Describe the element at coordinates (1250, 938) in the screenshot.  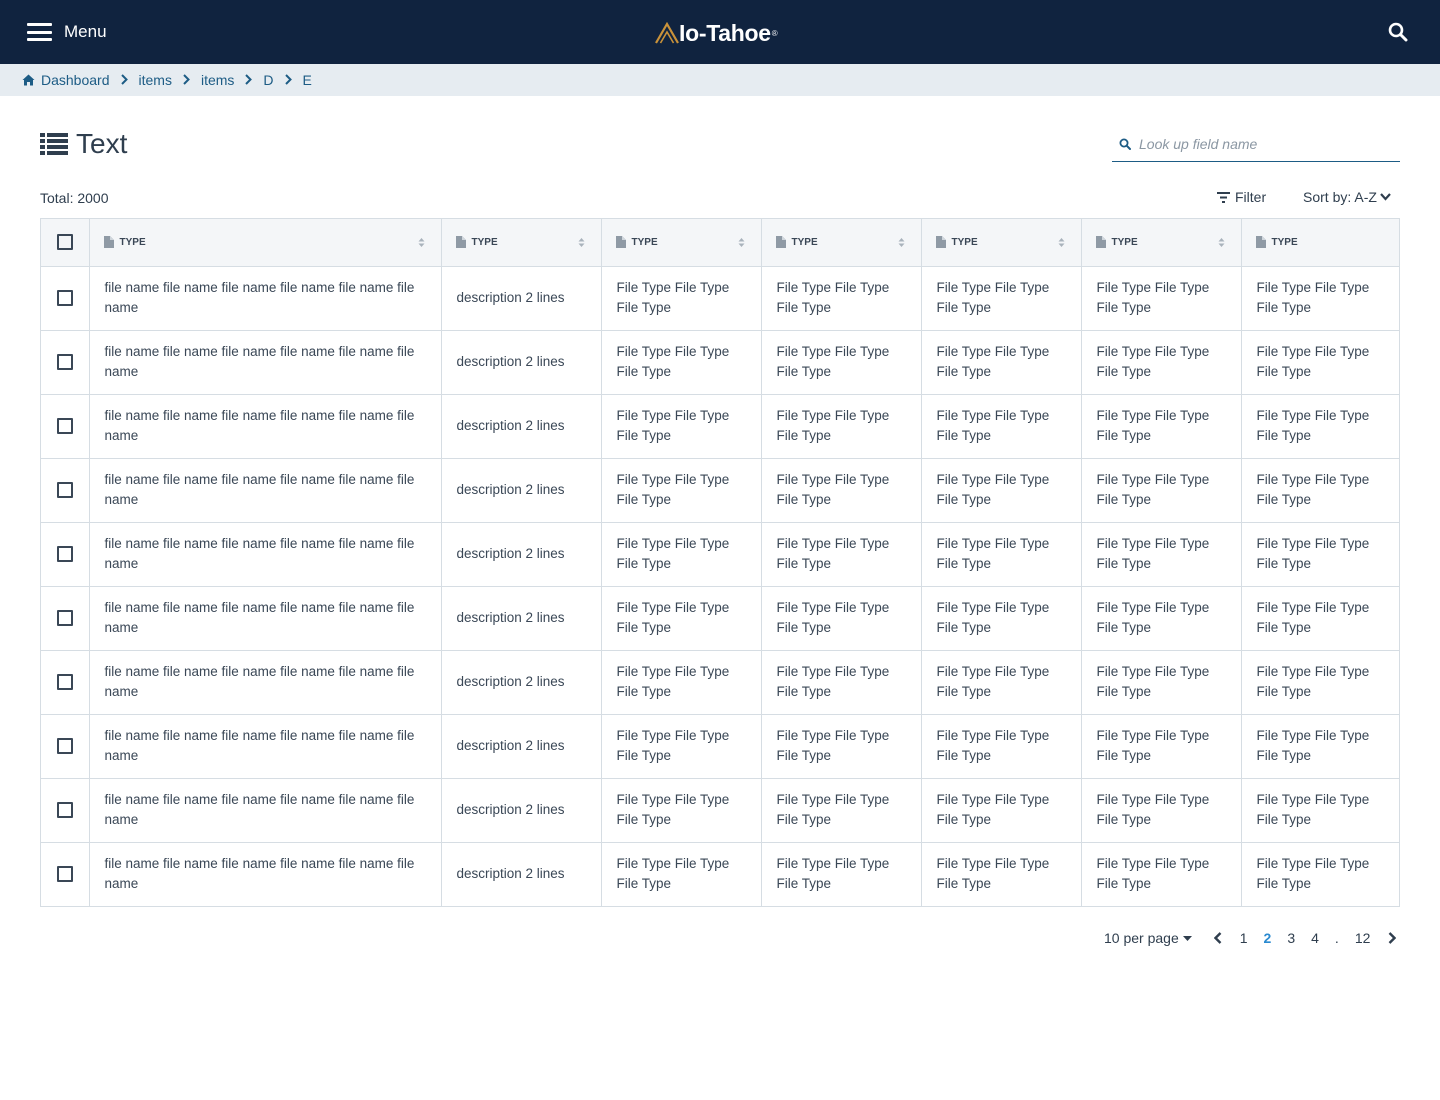
I see `pagination: 10 per page 1 2 3 4 . 12` at that location.